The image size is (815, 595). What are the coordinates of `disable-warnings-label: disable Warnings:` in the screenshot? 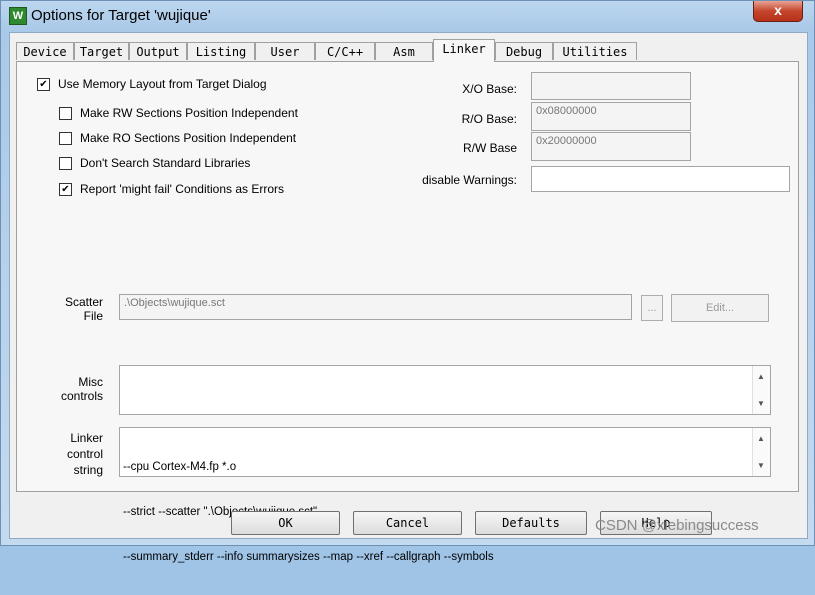 It's located at (469, 180).